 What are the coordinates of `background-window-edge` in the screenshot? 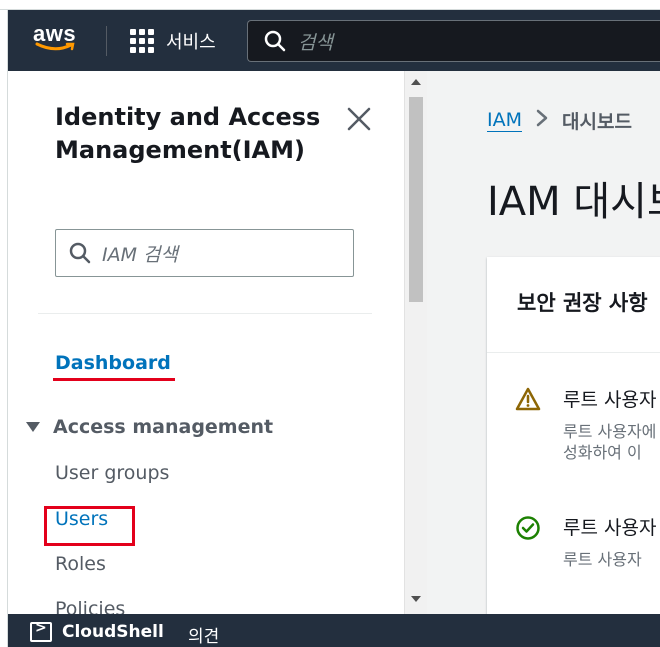 It's located at (4, 328).